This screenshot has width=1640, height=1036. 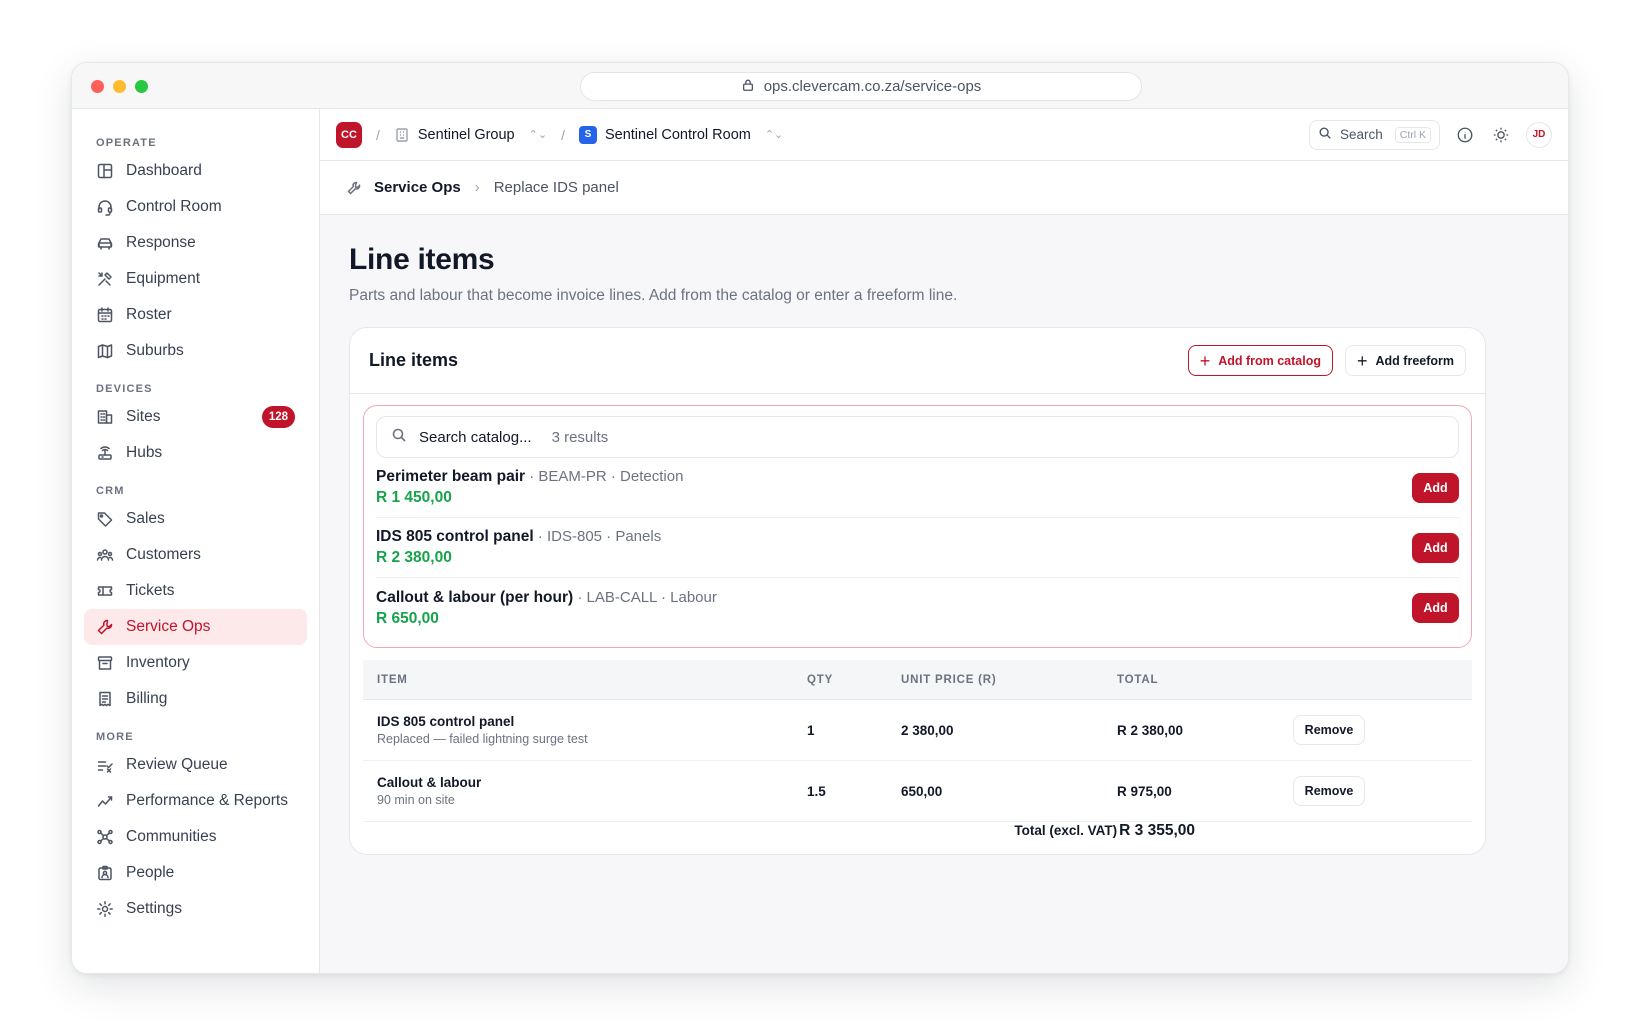 I want to click on sidebar-item-label: Billing, so click(x=147, y=698).